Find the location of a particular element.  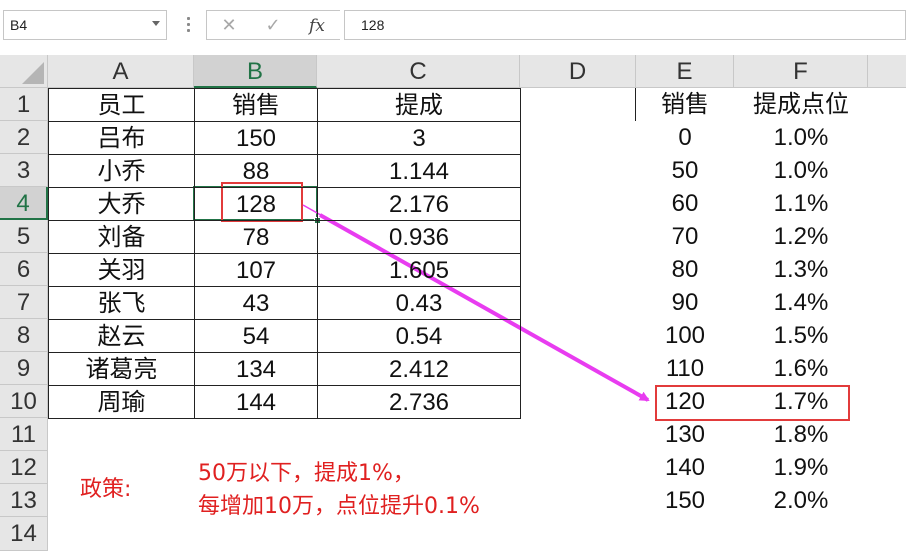

column-header-e: E is located at coordinates (685, 71).